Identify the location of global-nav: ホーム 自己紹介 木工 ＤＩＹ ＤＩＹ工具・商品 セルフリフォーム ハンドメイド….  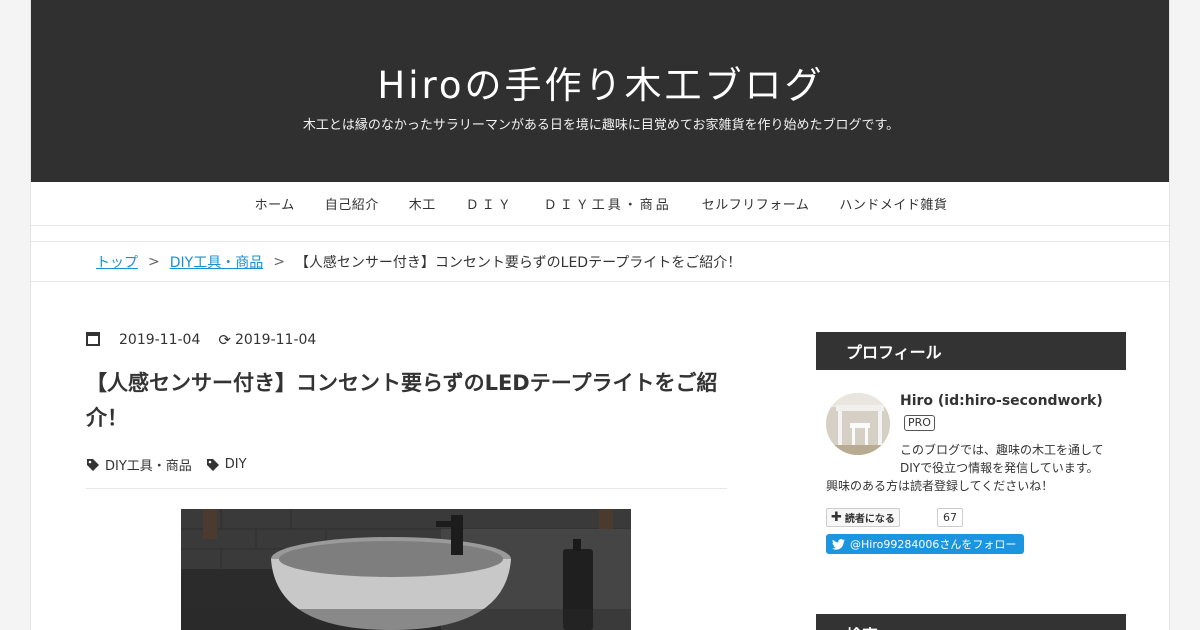
(600, 204).